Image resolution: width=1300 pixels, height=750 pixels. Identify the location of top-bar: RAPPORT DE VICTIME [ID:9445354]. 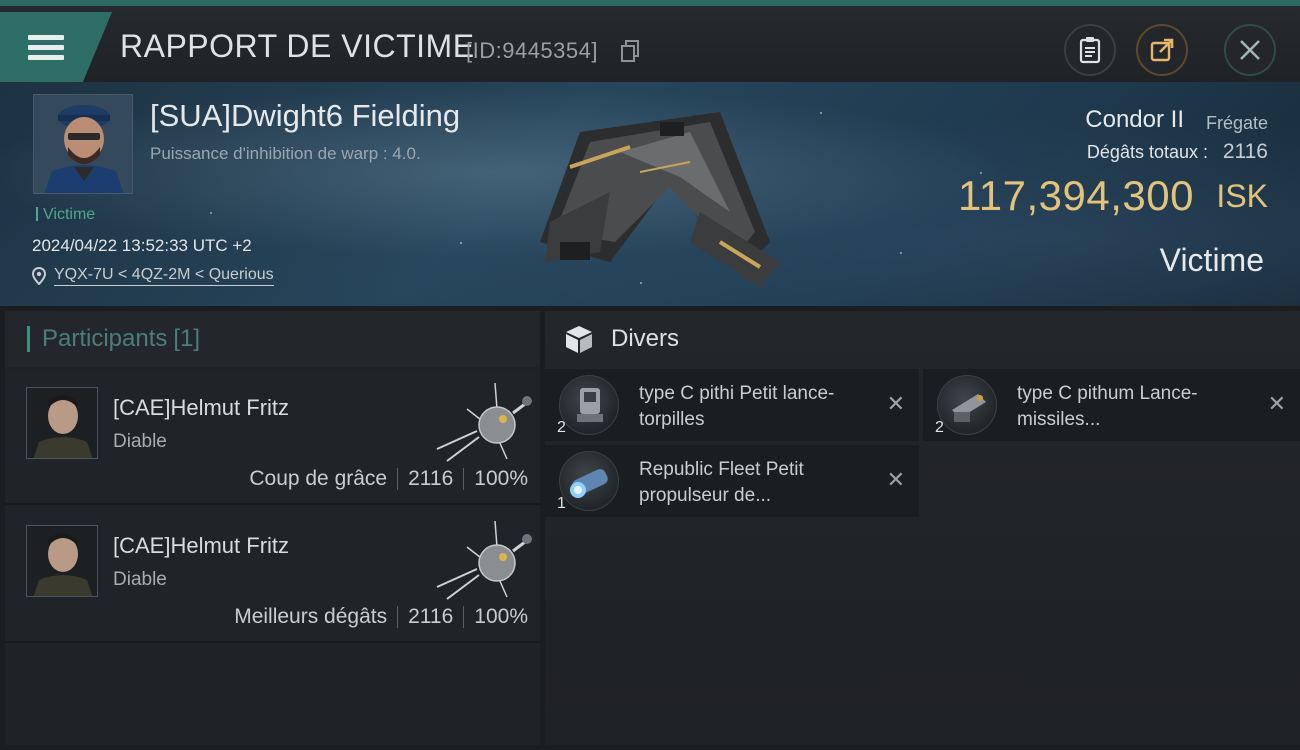
(650, 41).